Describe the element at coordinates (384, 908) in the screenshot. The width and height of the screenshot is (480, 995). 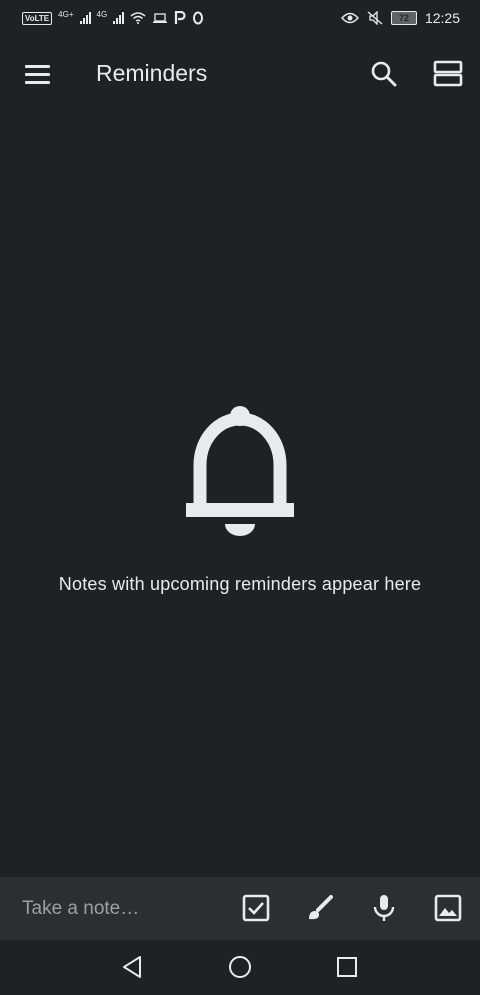
I see `microphone-icon` at that location.